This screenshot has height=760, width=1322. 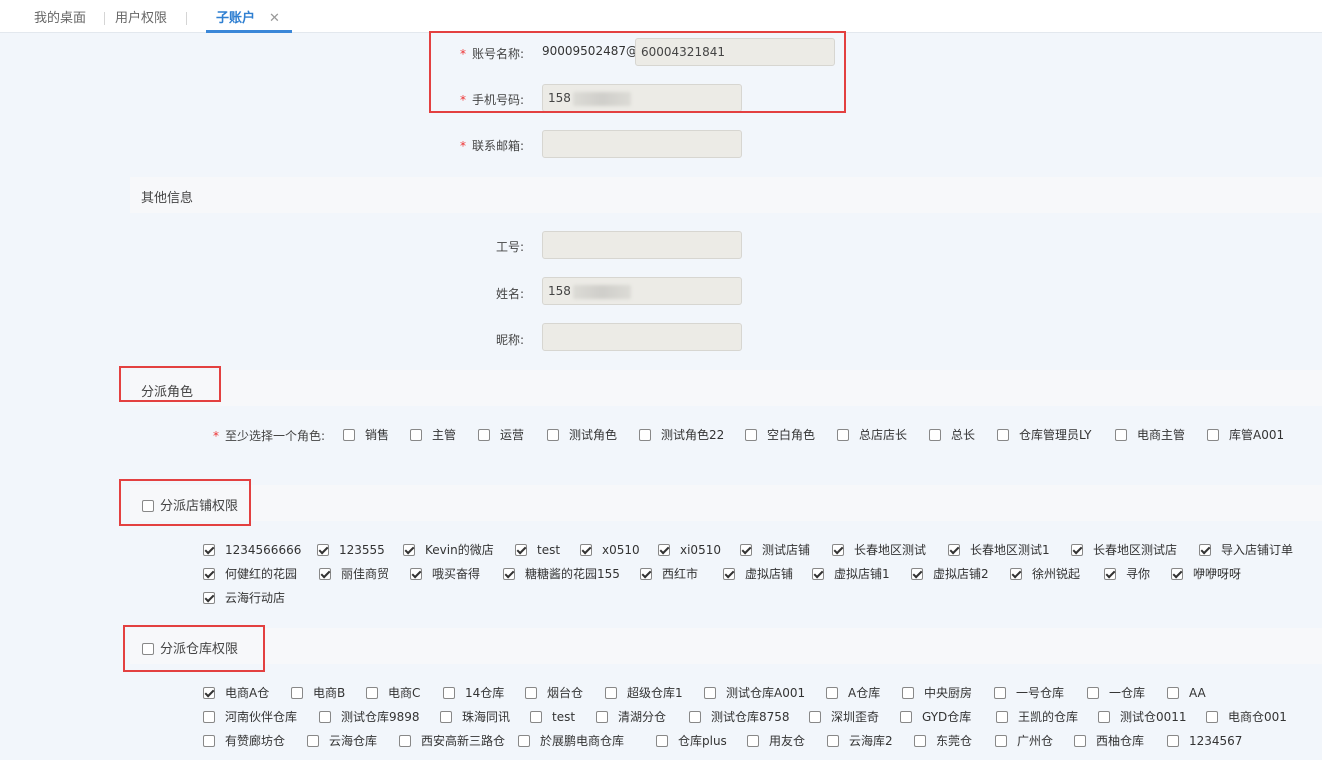 I want to click on real-name-input: 158, so click(x=642, y=291).